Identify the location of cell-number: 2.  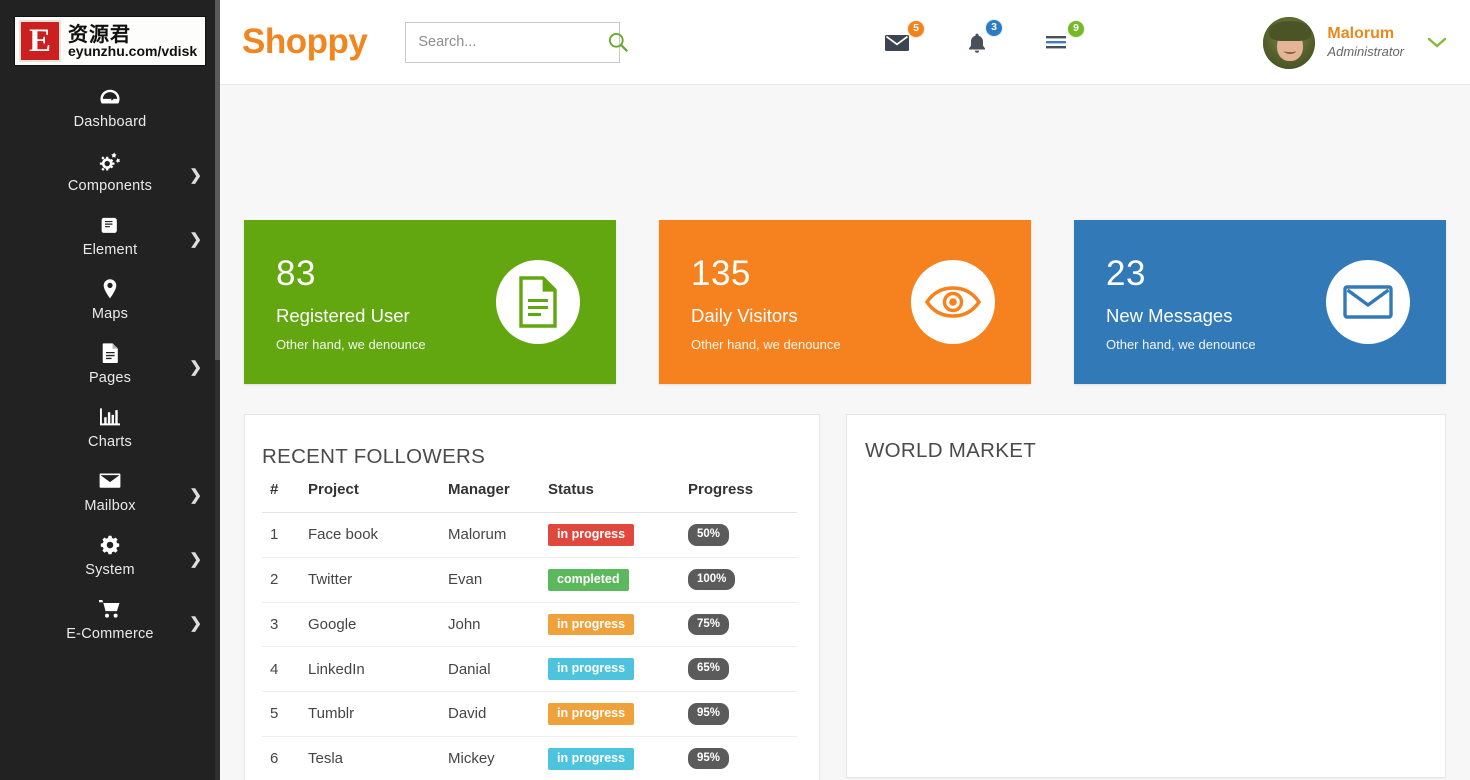
(281, 580).